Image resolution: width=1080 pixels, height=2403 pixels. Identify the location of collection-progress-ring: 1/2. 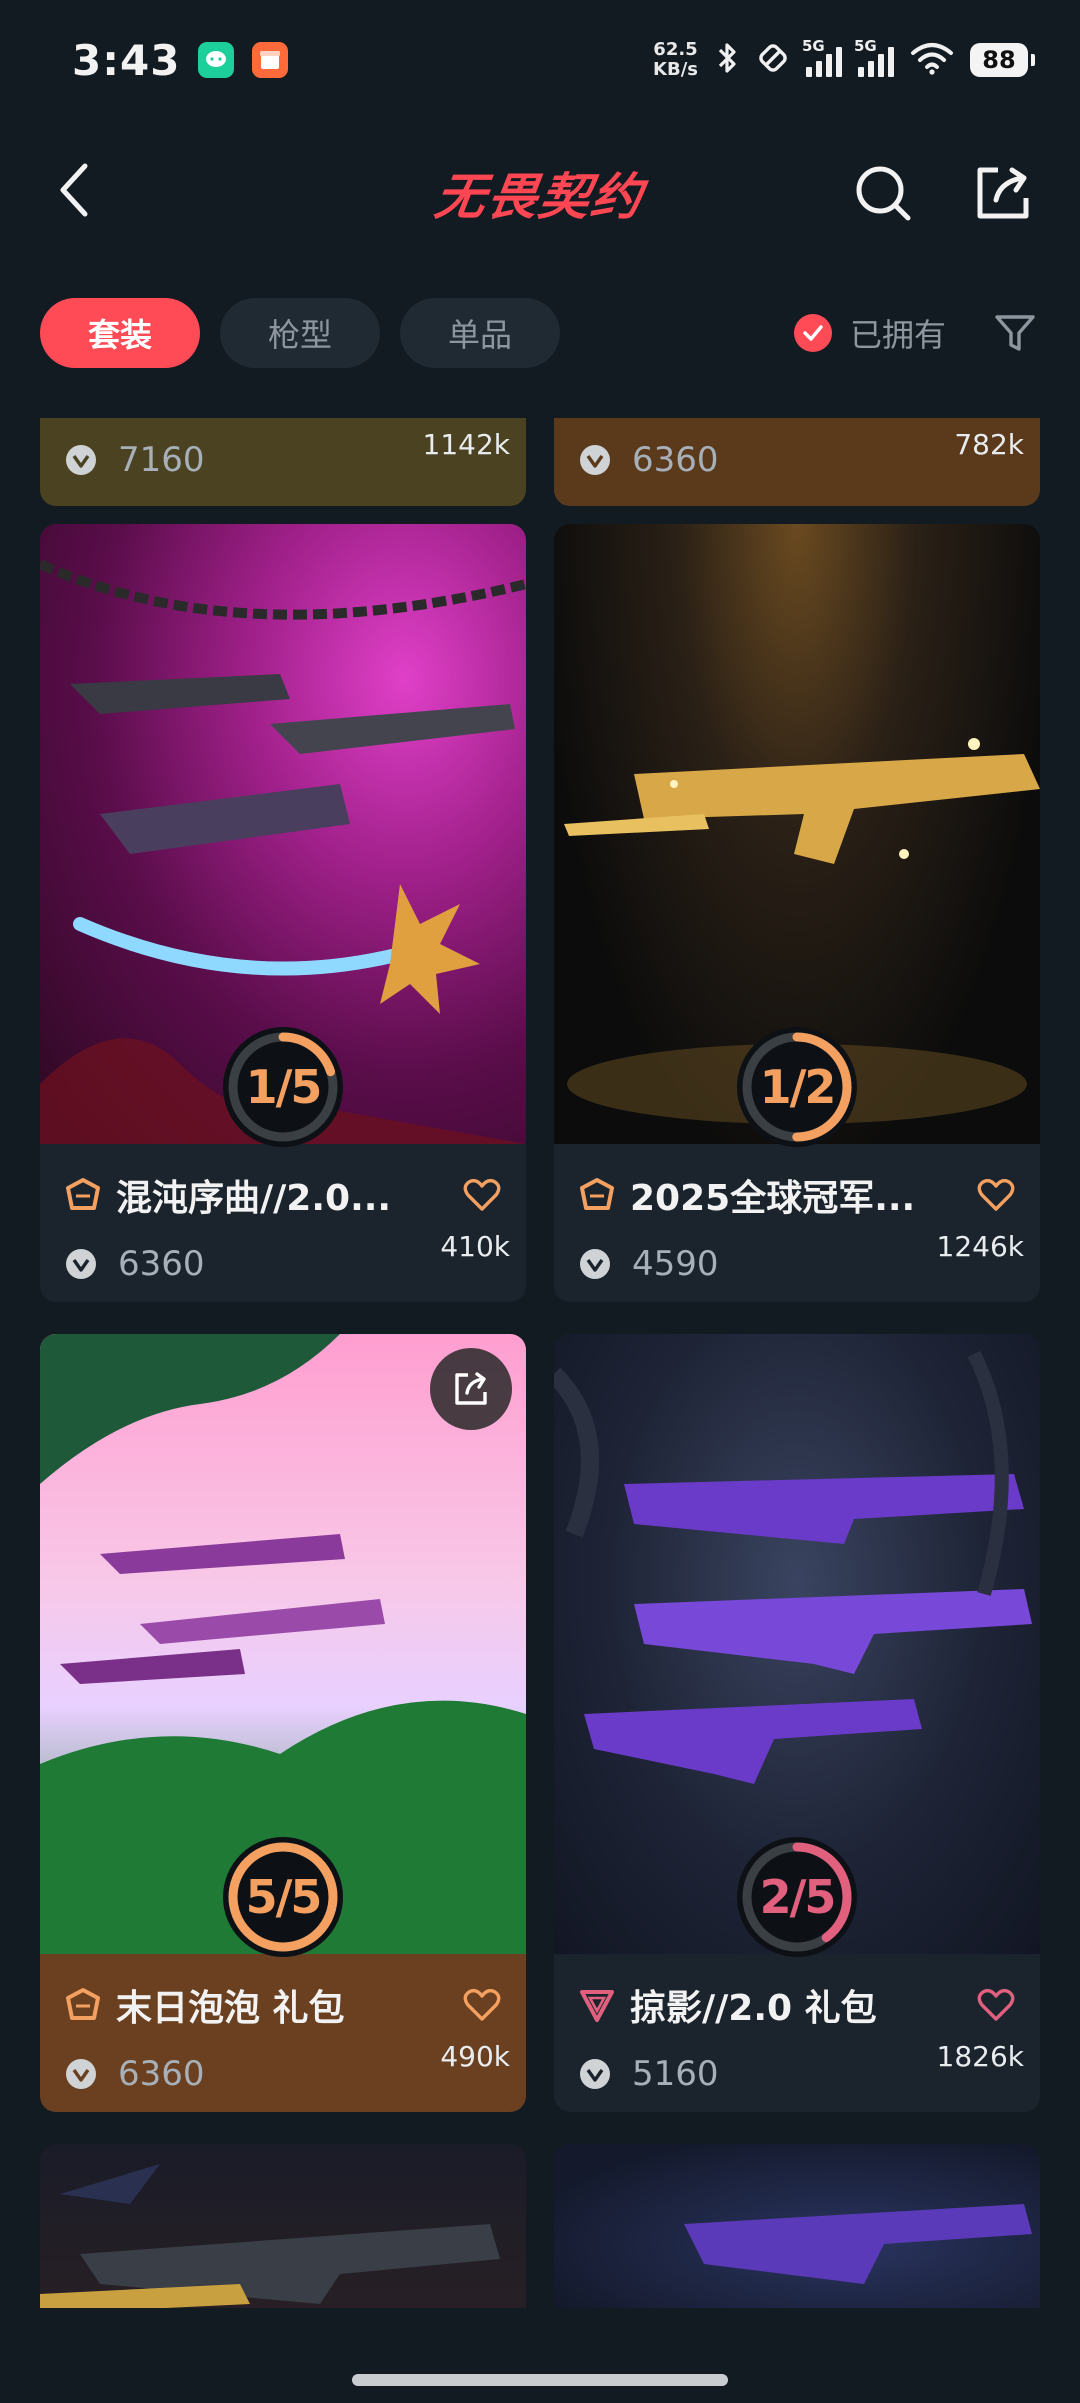
(797, 1087).